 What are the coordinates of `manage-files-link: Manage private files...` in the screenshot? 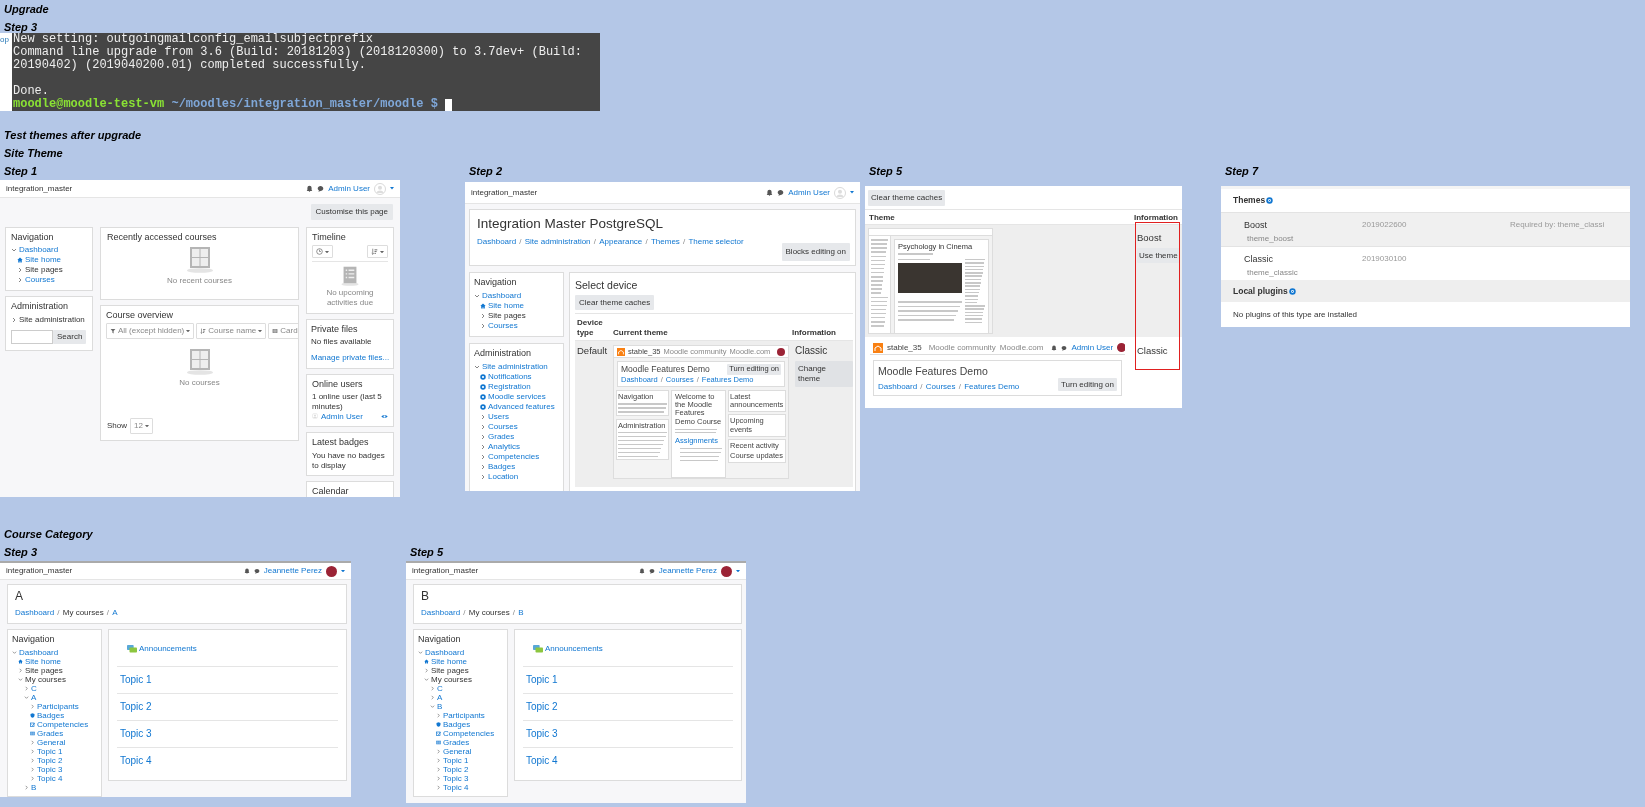 It's located at (350, 357).